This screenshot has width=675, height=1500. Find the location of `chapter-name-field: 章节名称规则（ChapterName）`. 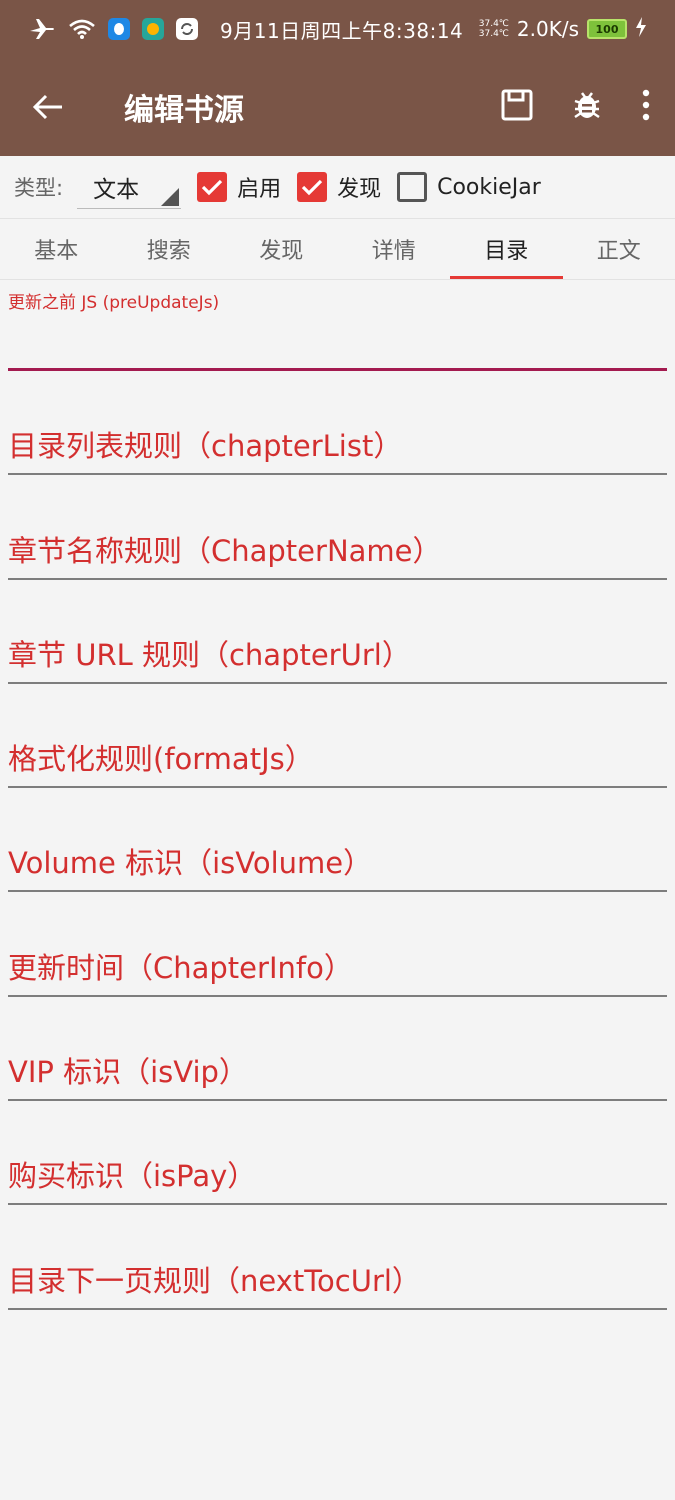

chapter-name-field: 章节名称规则（ChapterName） is located at coordinates (337, 527).